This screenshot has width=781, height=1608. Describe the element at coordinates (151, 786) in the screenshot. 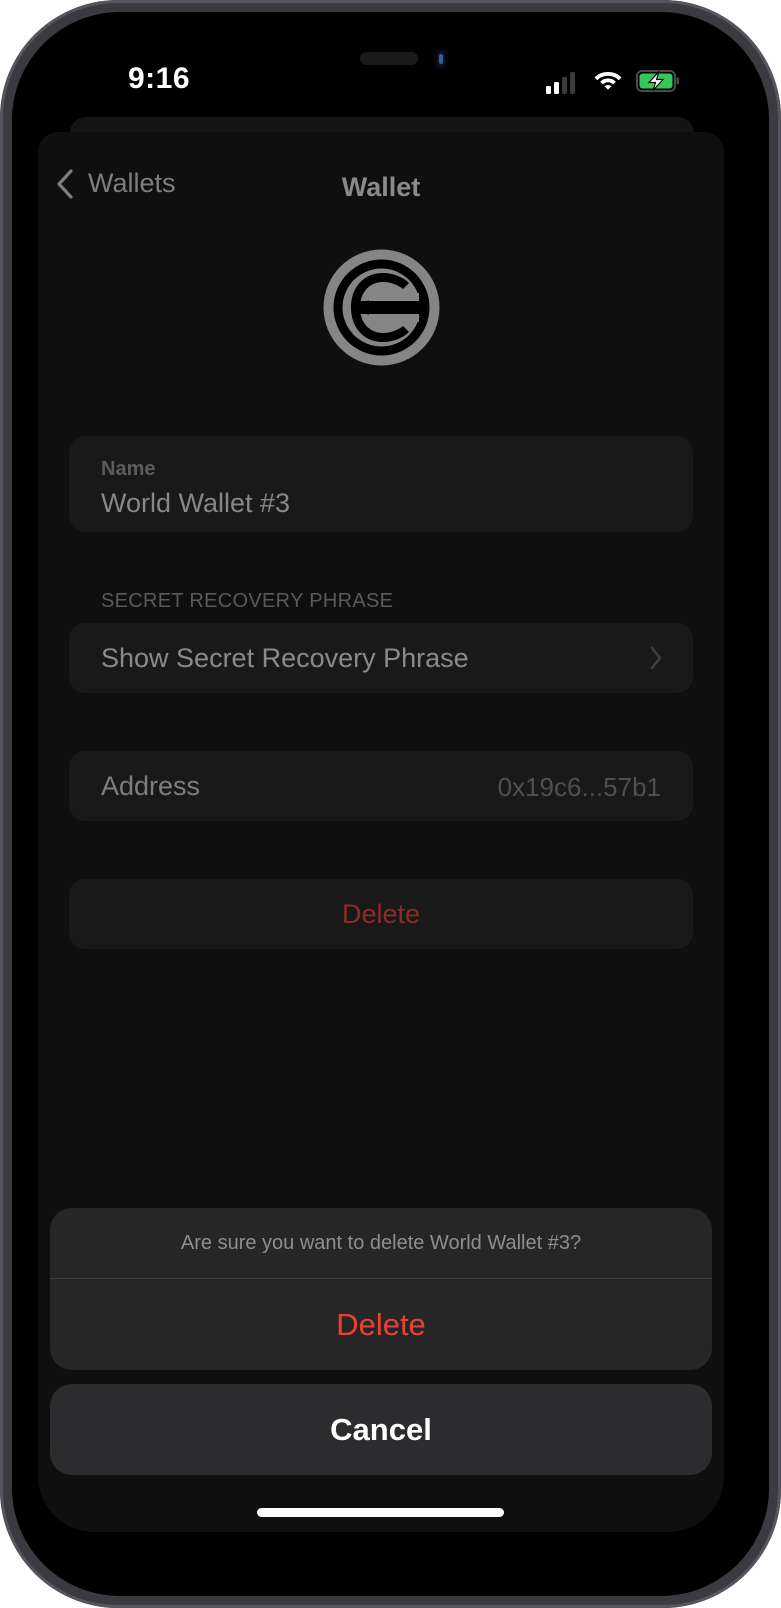

I see `address-label: Address` at that location.